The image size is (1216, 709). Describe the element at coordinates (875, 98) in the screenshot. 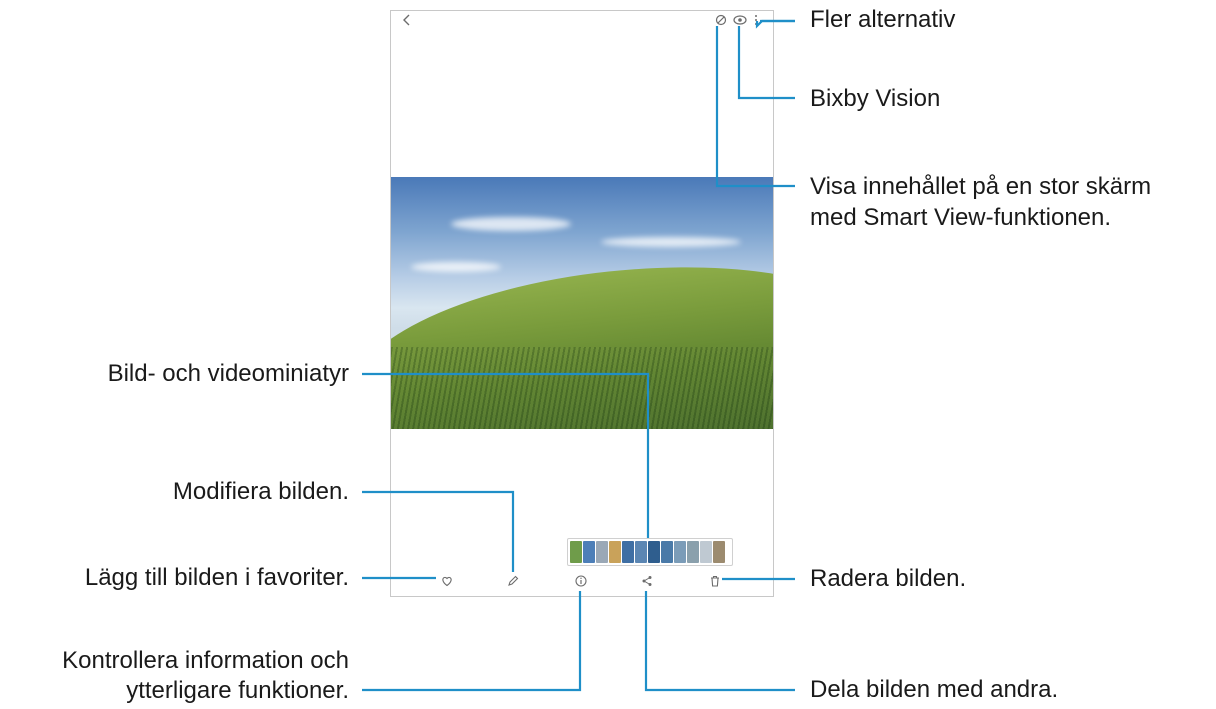

I see `label-bixby-vision: Bixby Vision` at that location.